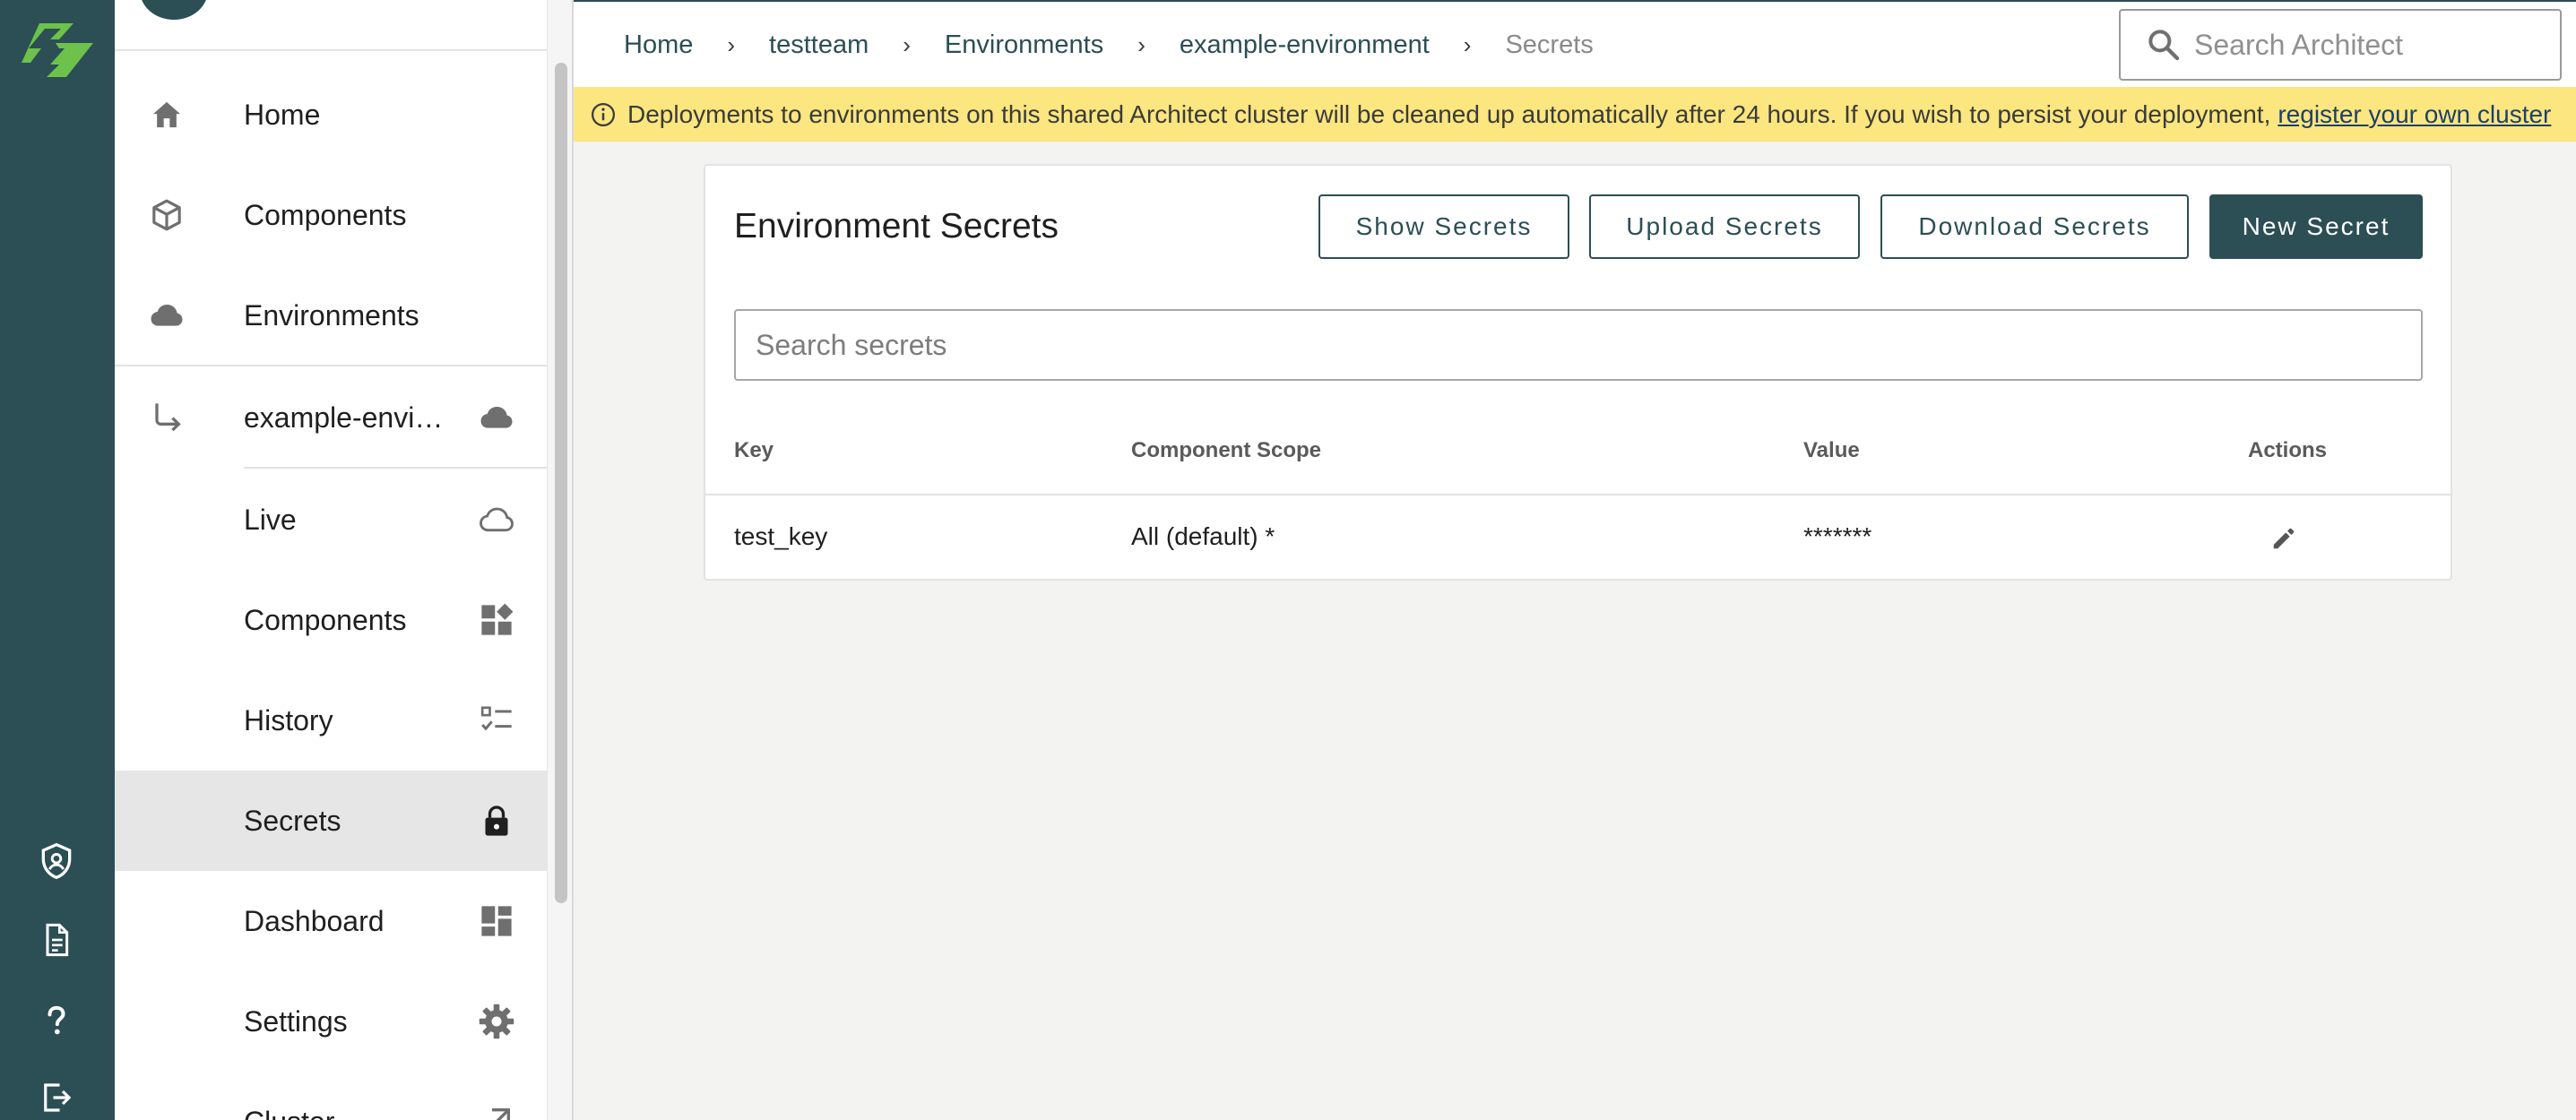  Describe the element at coordinates (331, 50) in the screenshot. I see `sidebar-top-divider` at that location.